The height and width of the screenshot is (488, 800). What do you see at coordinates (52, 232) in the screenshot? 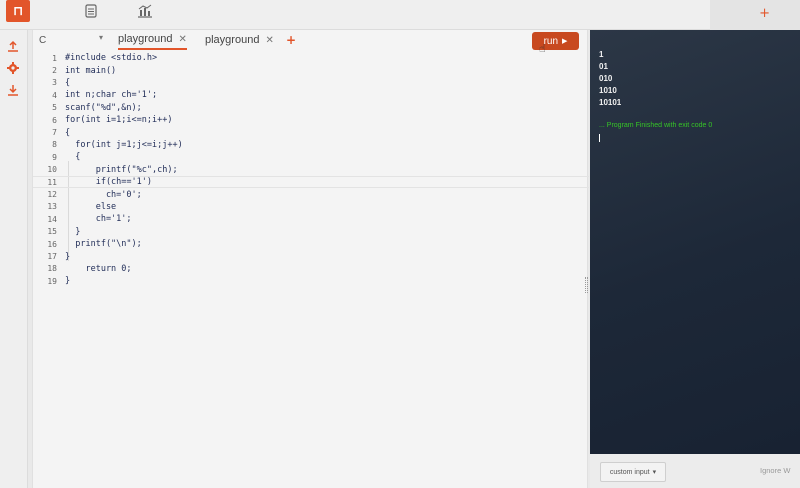
I see `line-number: 15` at bounding box center [52, 232].